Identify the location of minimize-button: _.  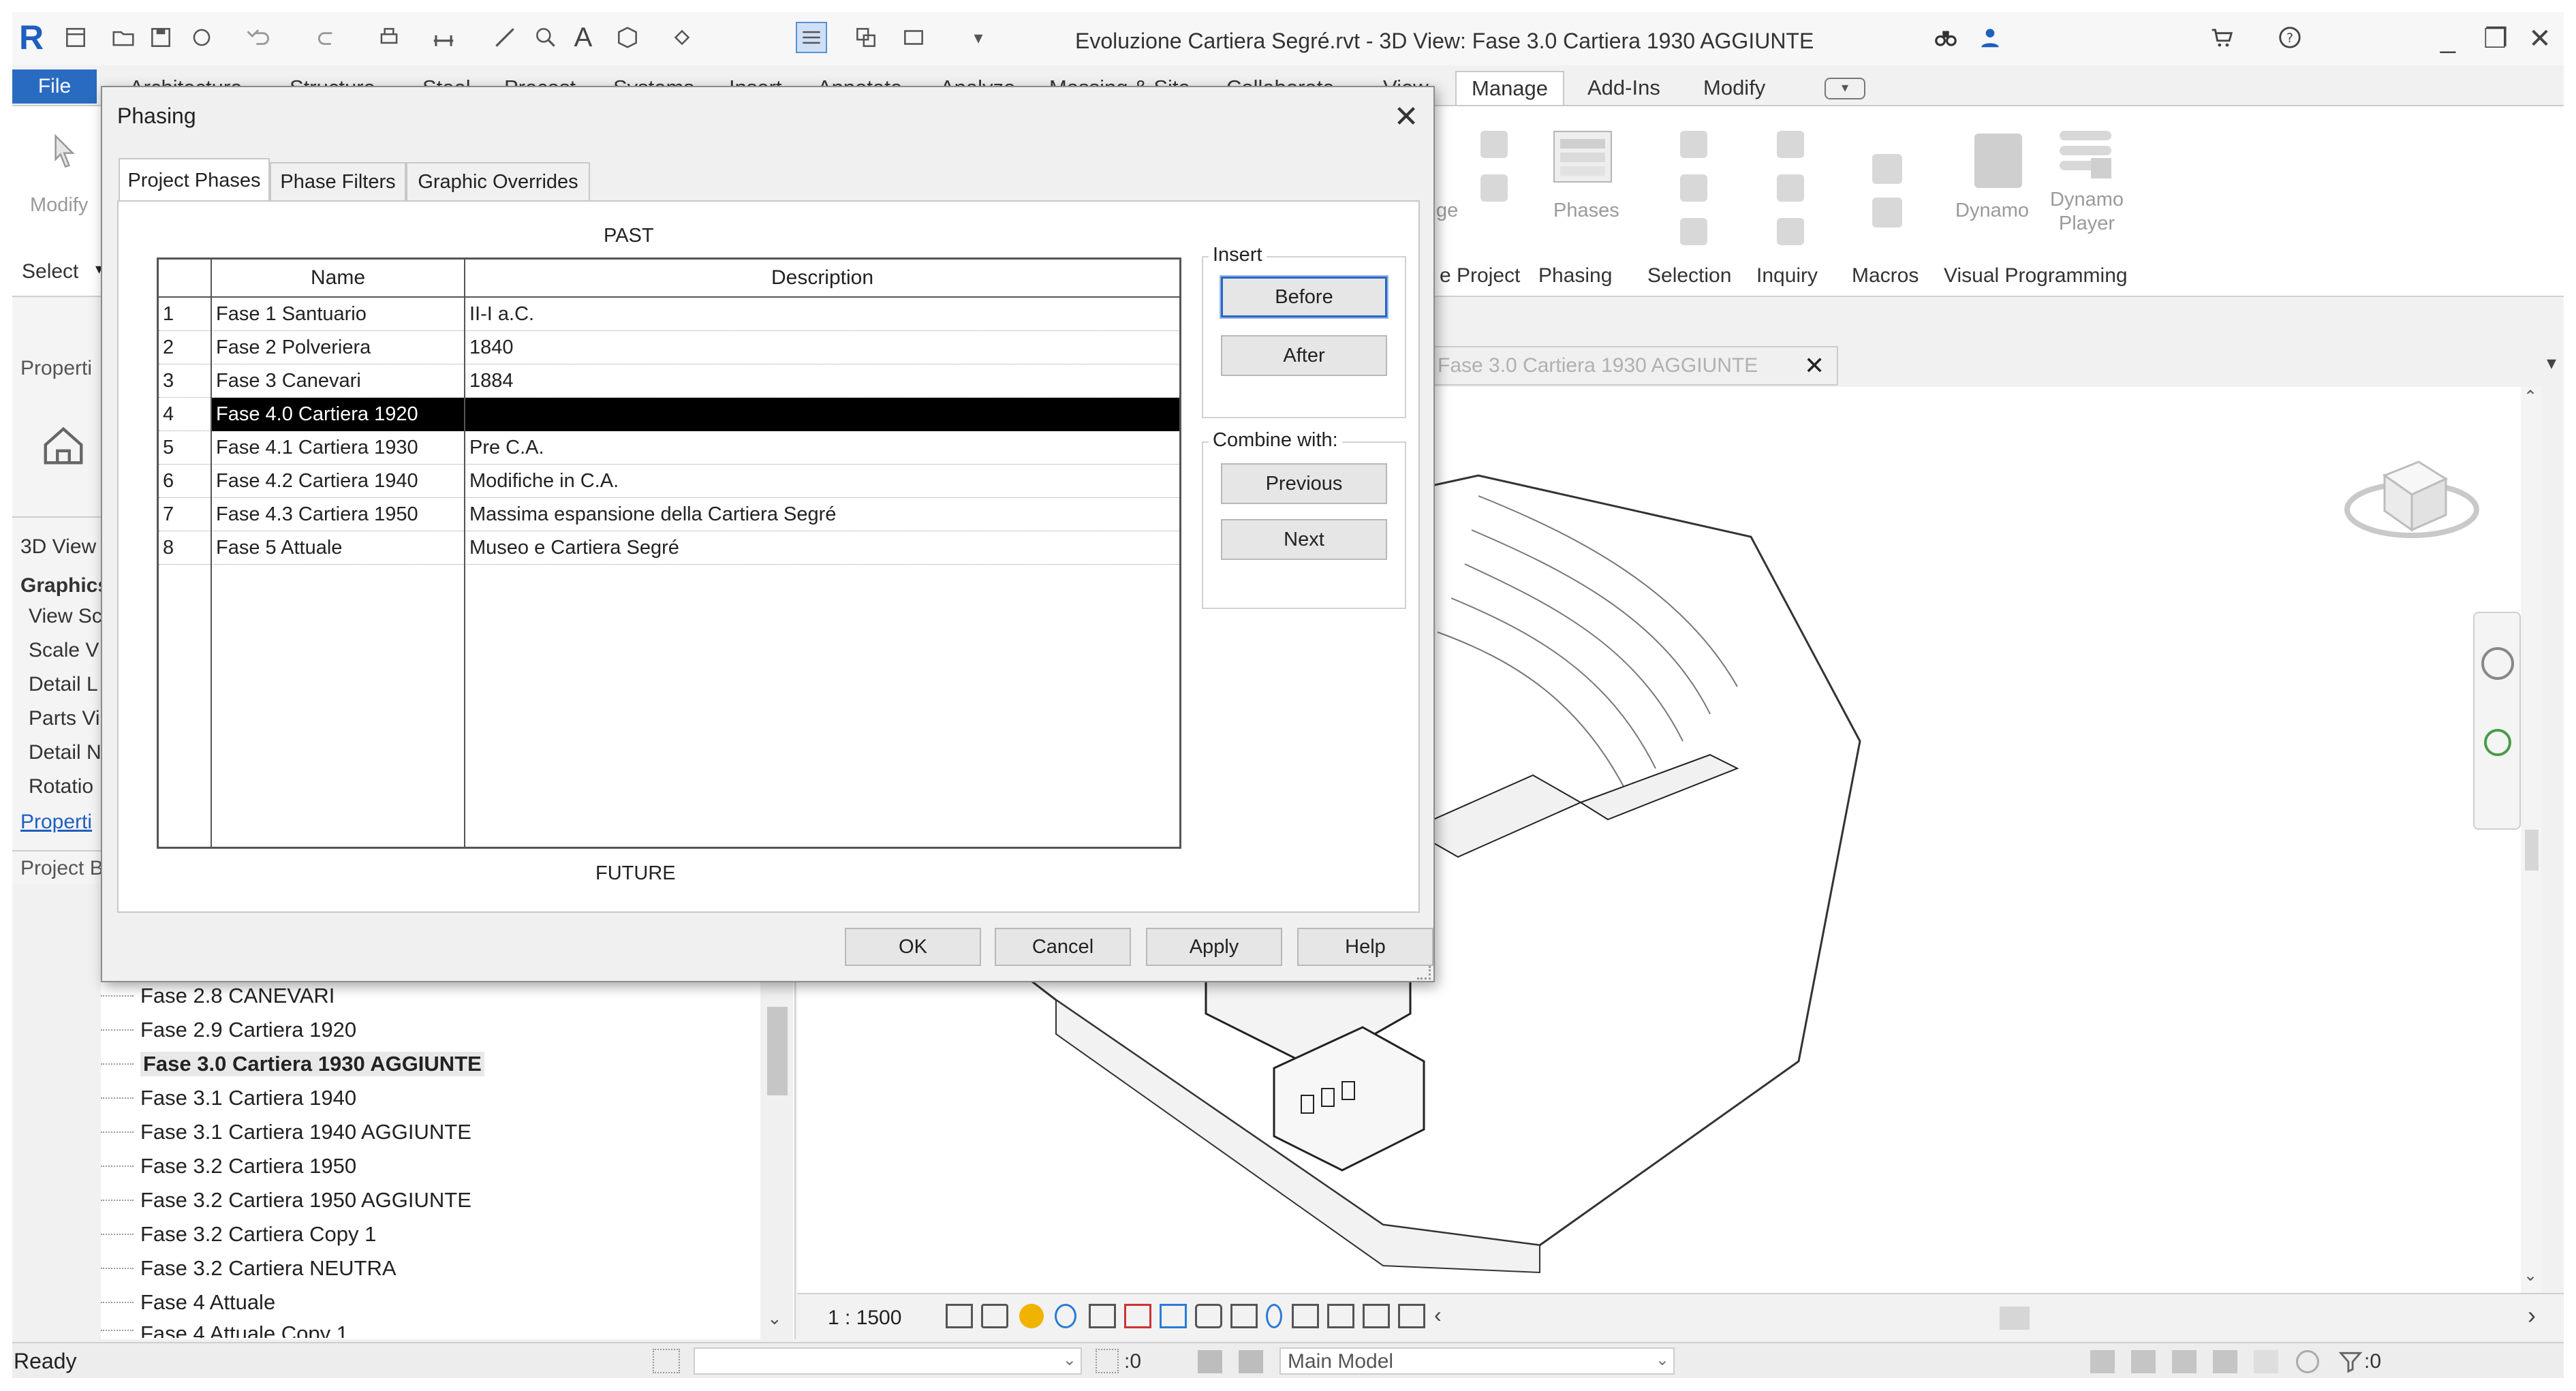
(2448, 39).